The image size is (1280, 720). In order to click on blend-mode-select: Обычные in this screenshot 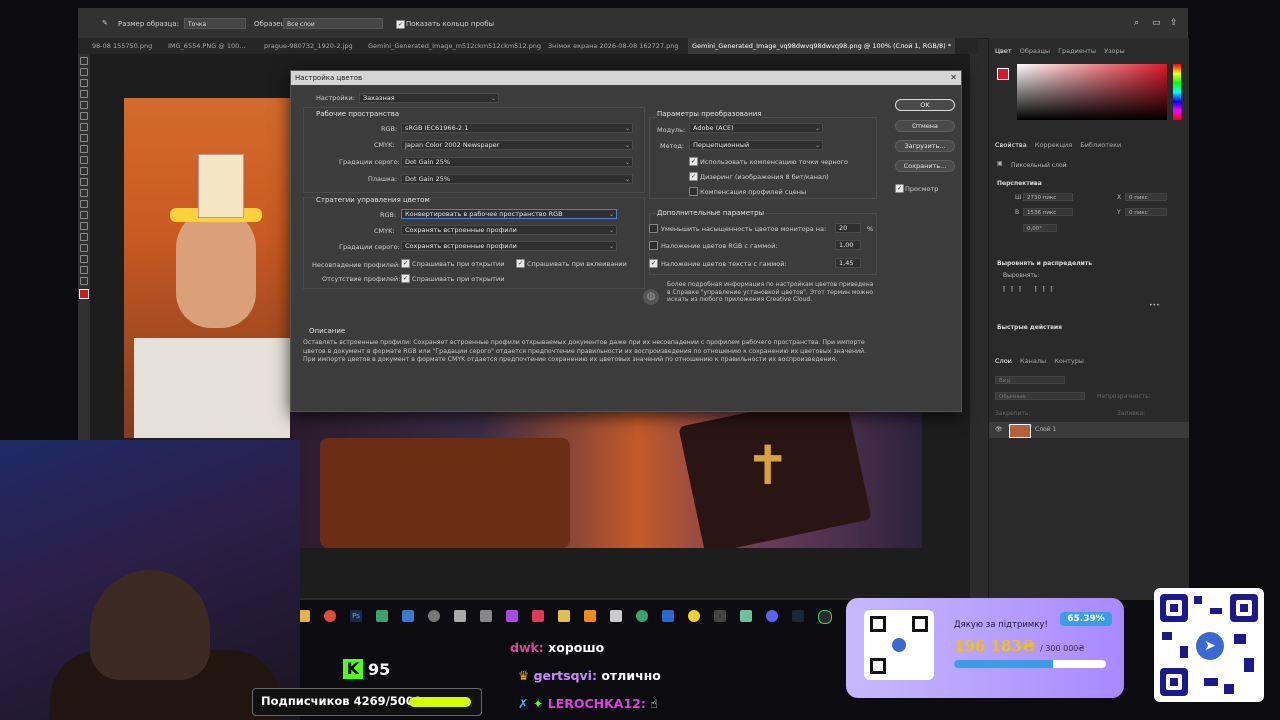, I will do `click(1040, 396)`.